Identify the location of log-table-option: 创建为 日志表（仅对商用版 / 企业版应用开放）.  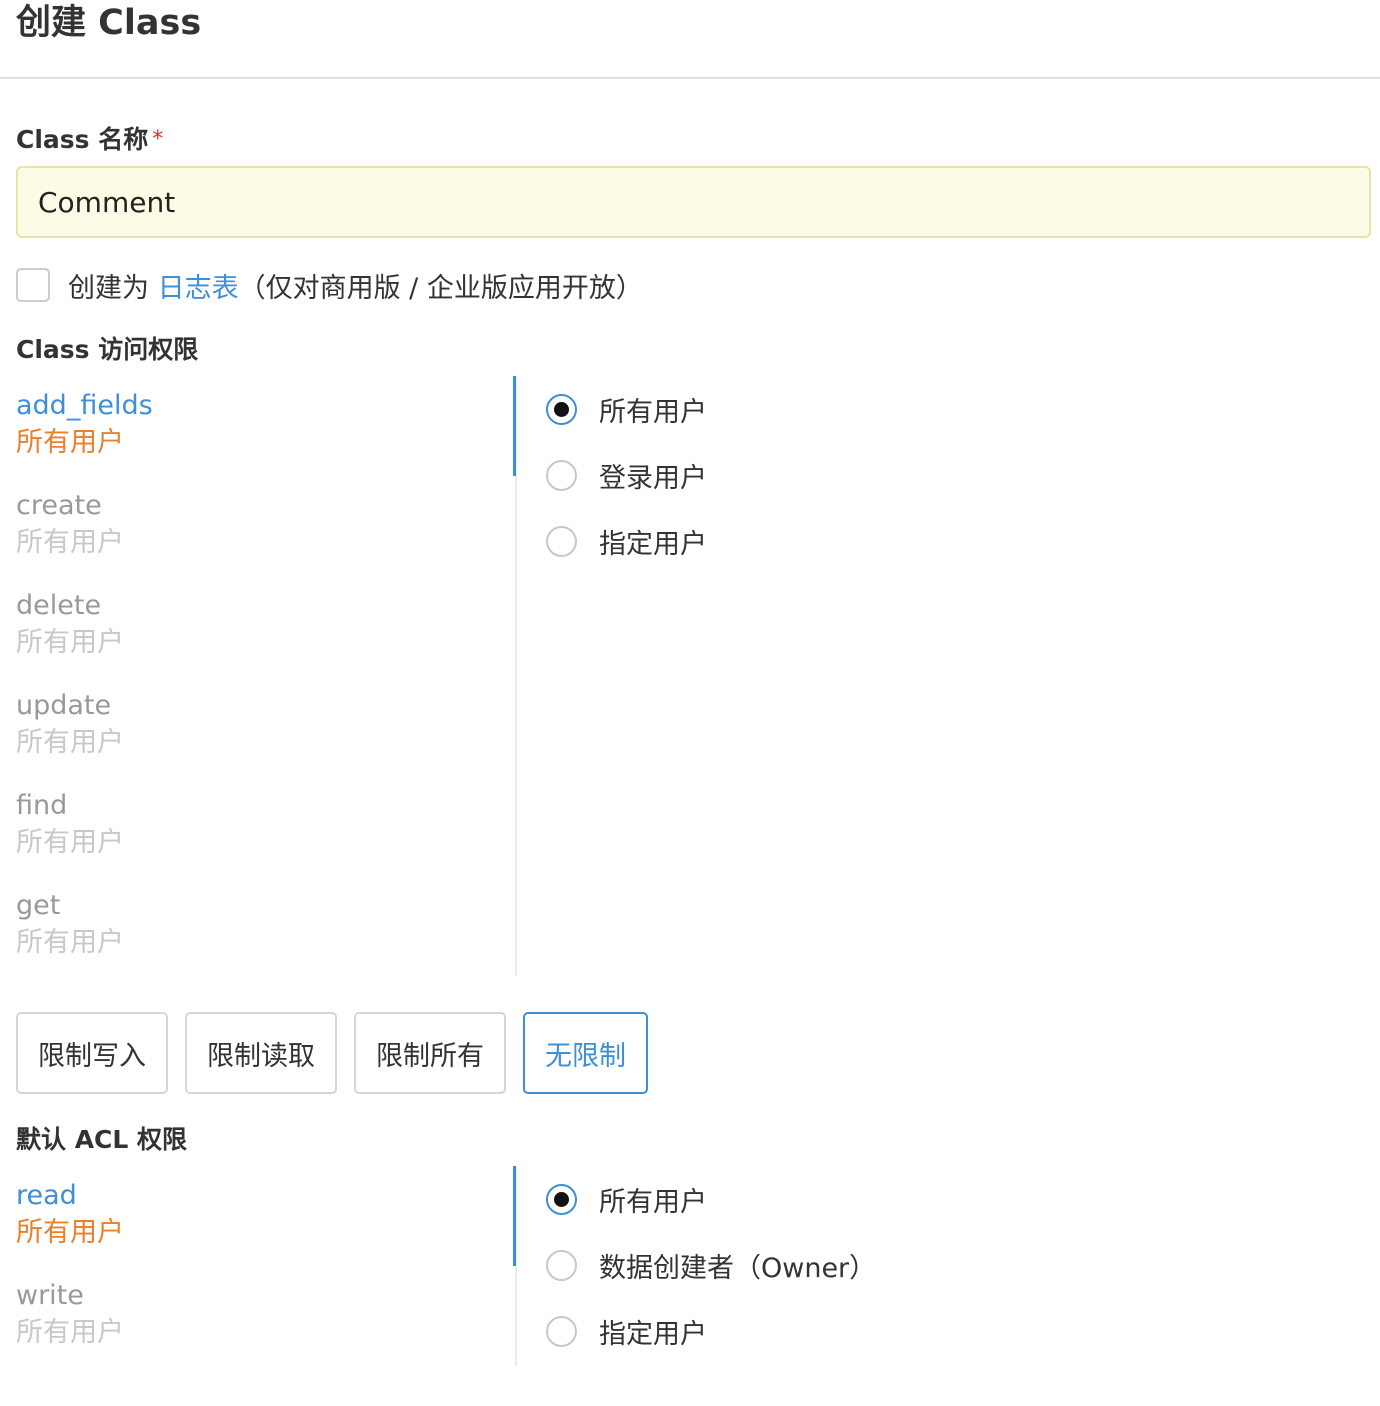
(329, 285).